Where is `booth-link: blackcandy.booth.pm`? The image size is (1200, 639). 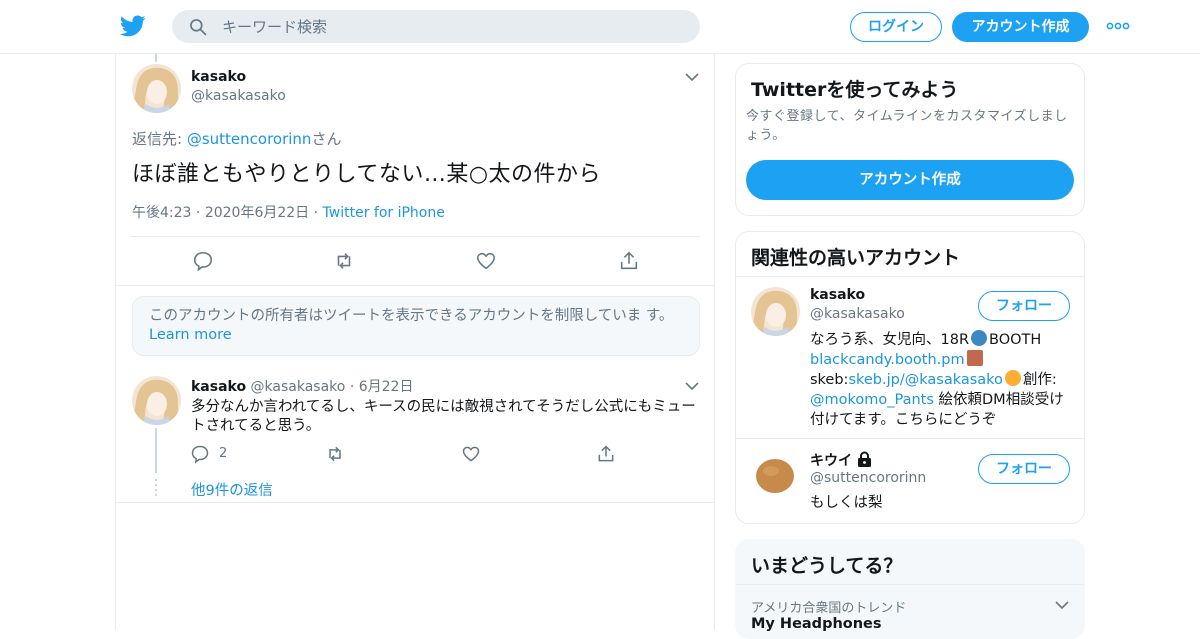
booth-link: blackcandy.booth.pm is located at coordinates (887, 360).